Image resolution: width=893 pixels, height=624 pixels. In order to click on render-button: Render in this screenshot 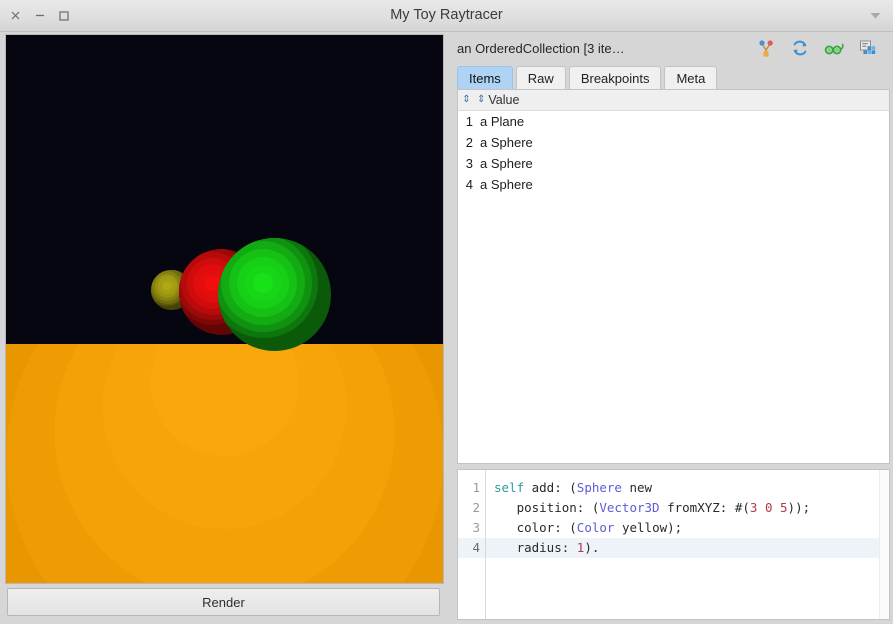, I will do `click(223, 602)`.